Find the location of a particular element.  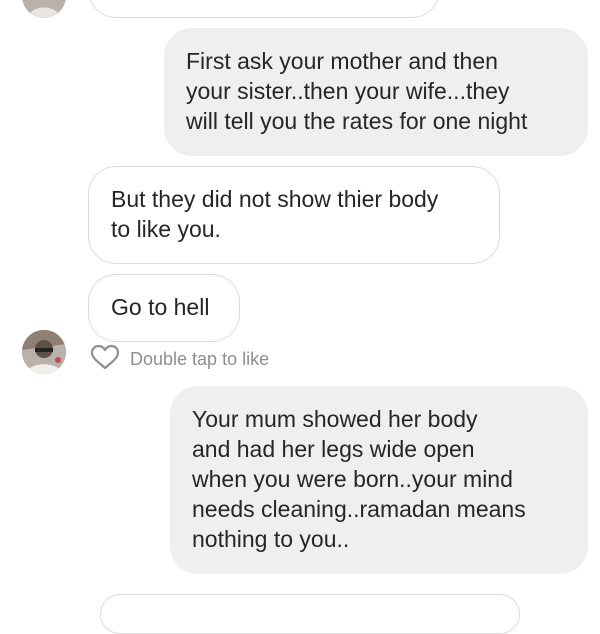

contact-avatar is located at coordinates (44, 352).